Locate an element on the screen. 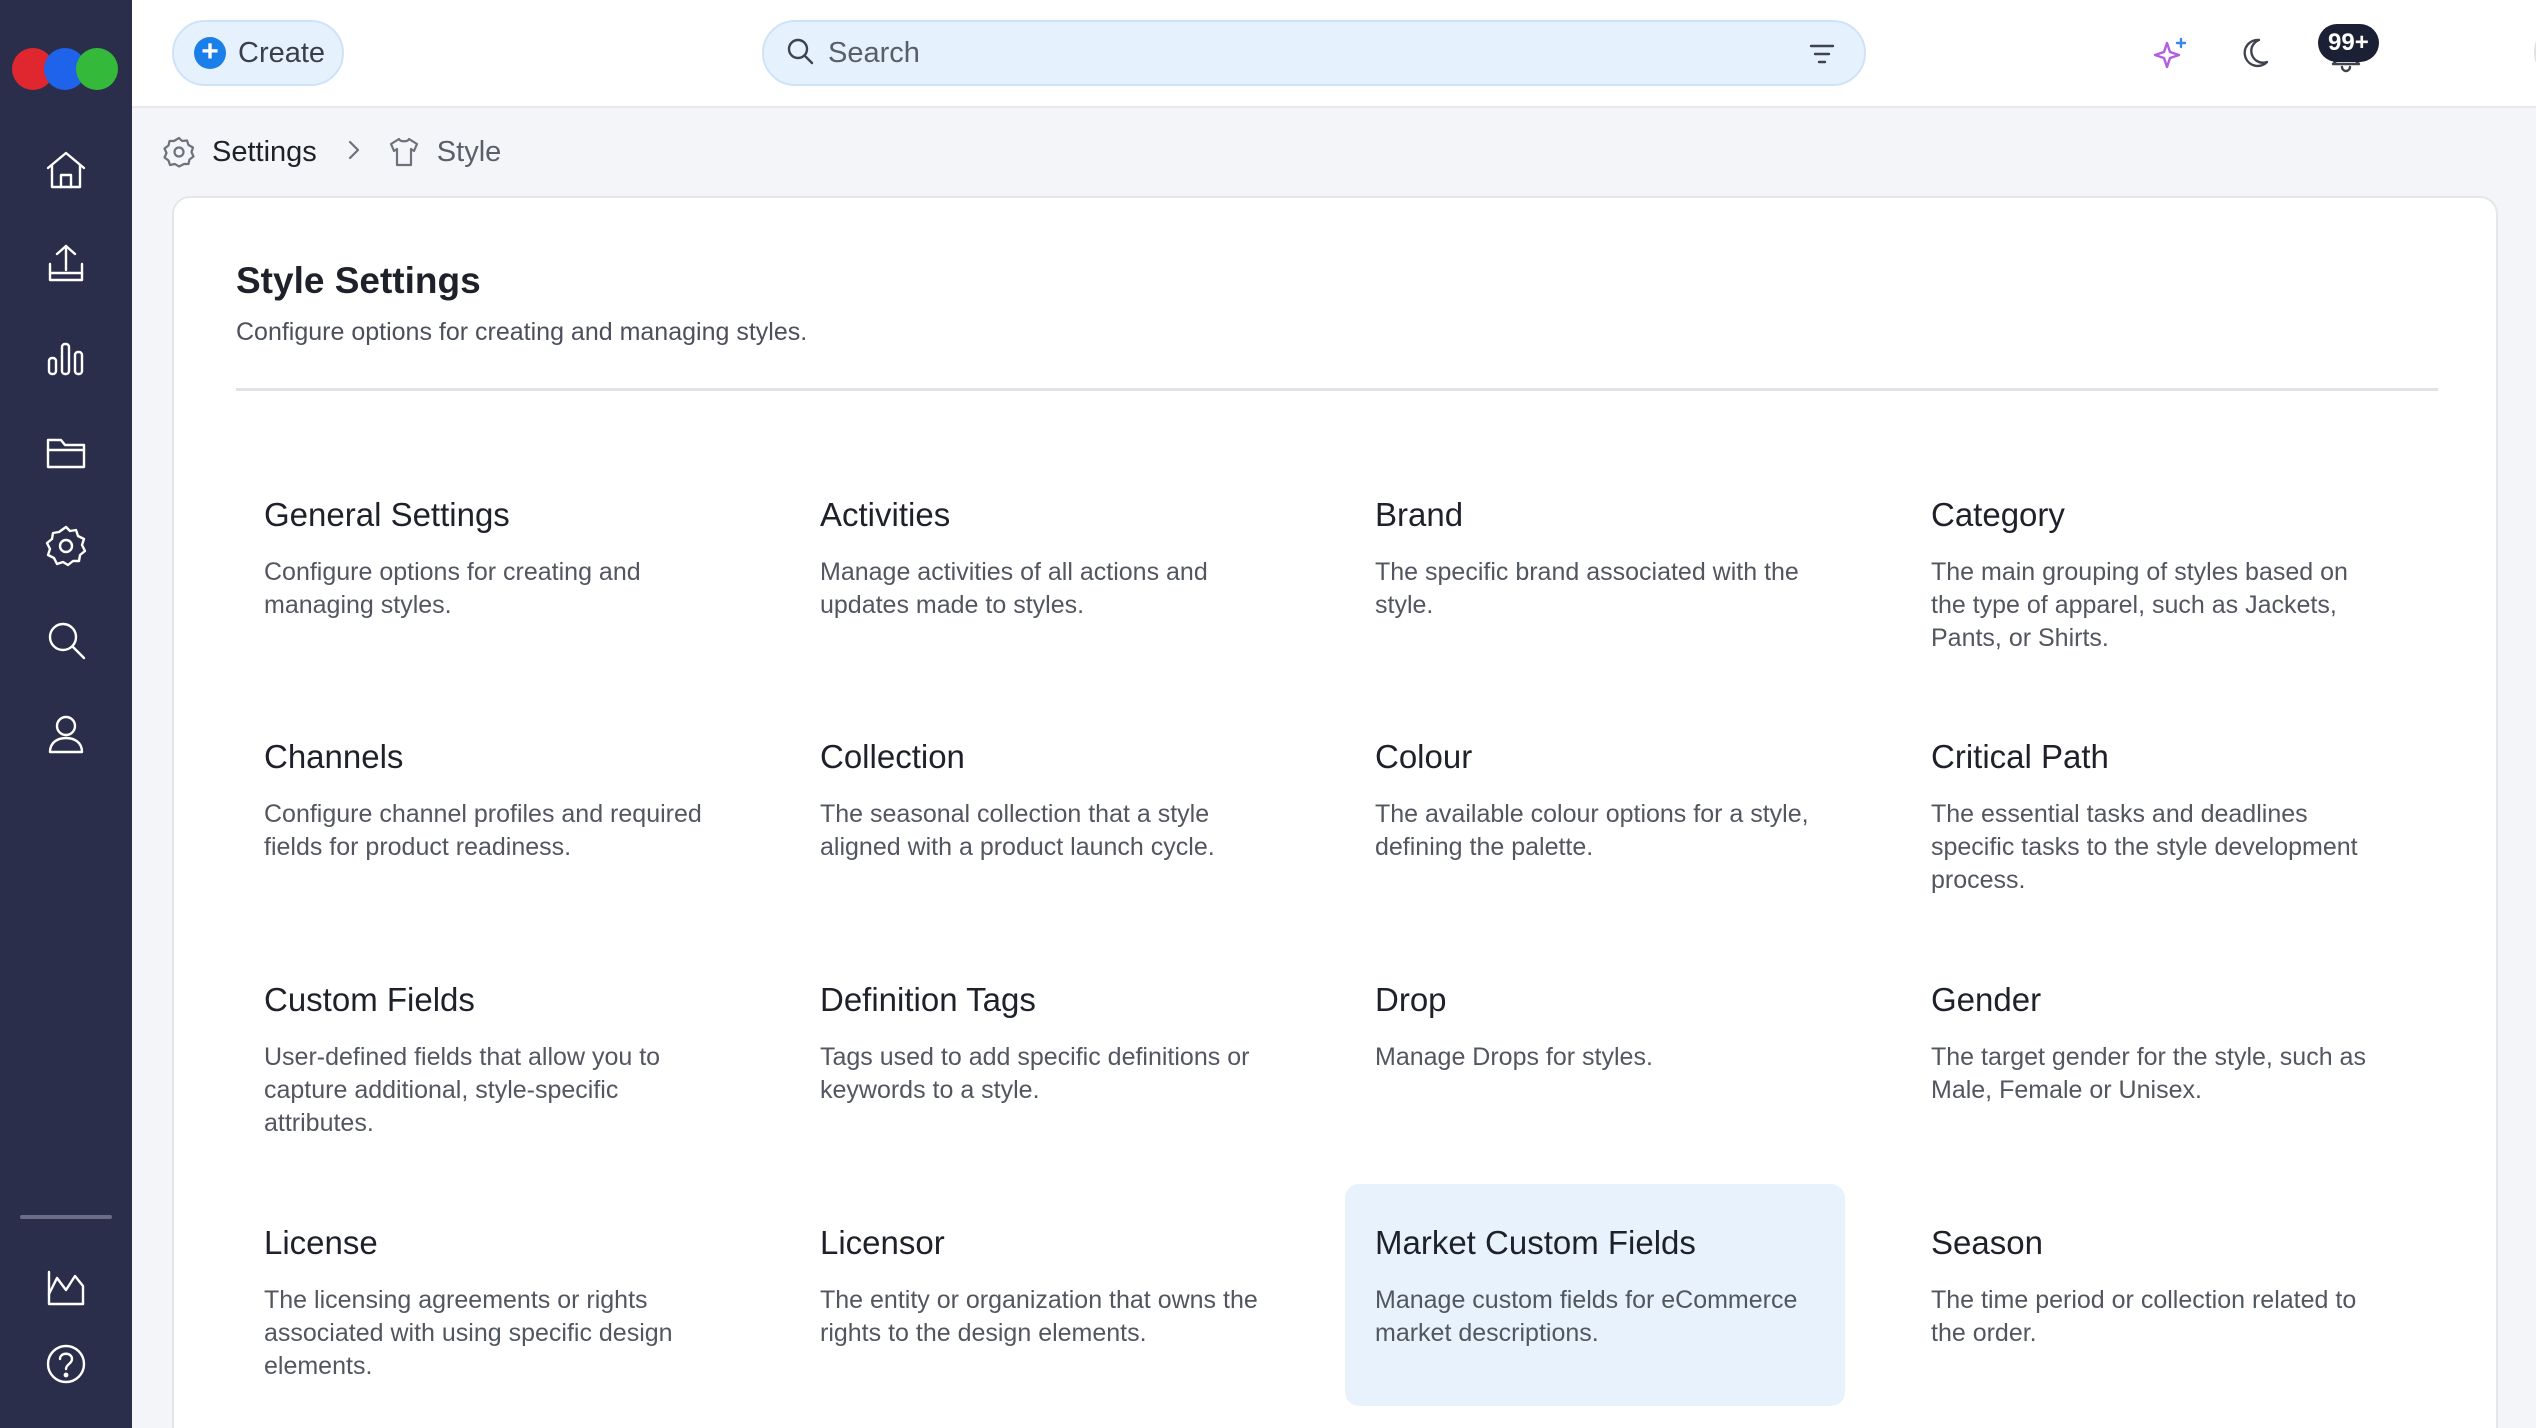 The image size is (2536, 1428). help-icon is located at coordinates (66, 1364).